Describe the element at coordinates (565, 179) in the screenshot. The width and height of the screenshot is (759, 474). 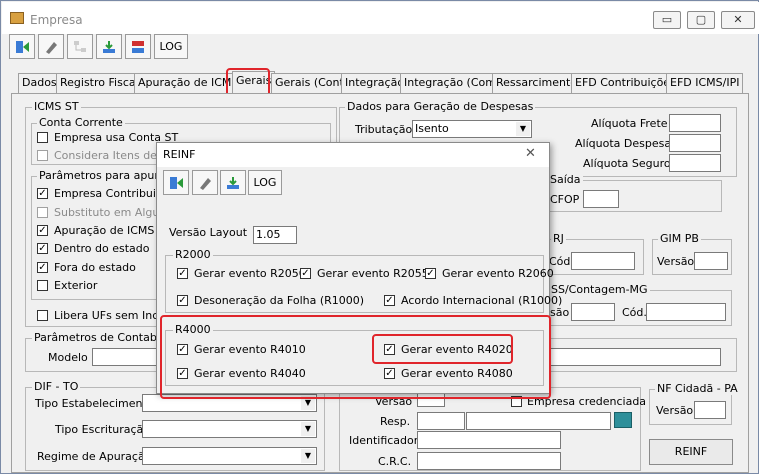
I see `saida-title: Saída` at that location.